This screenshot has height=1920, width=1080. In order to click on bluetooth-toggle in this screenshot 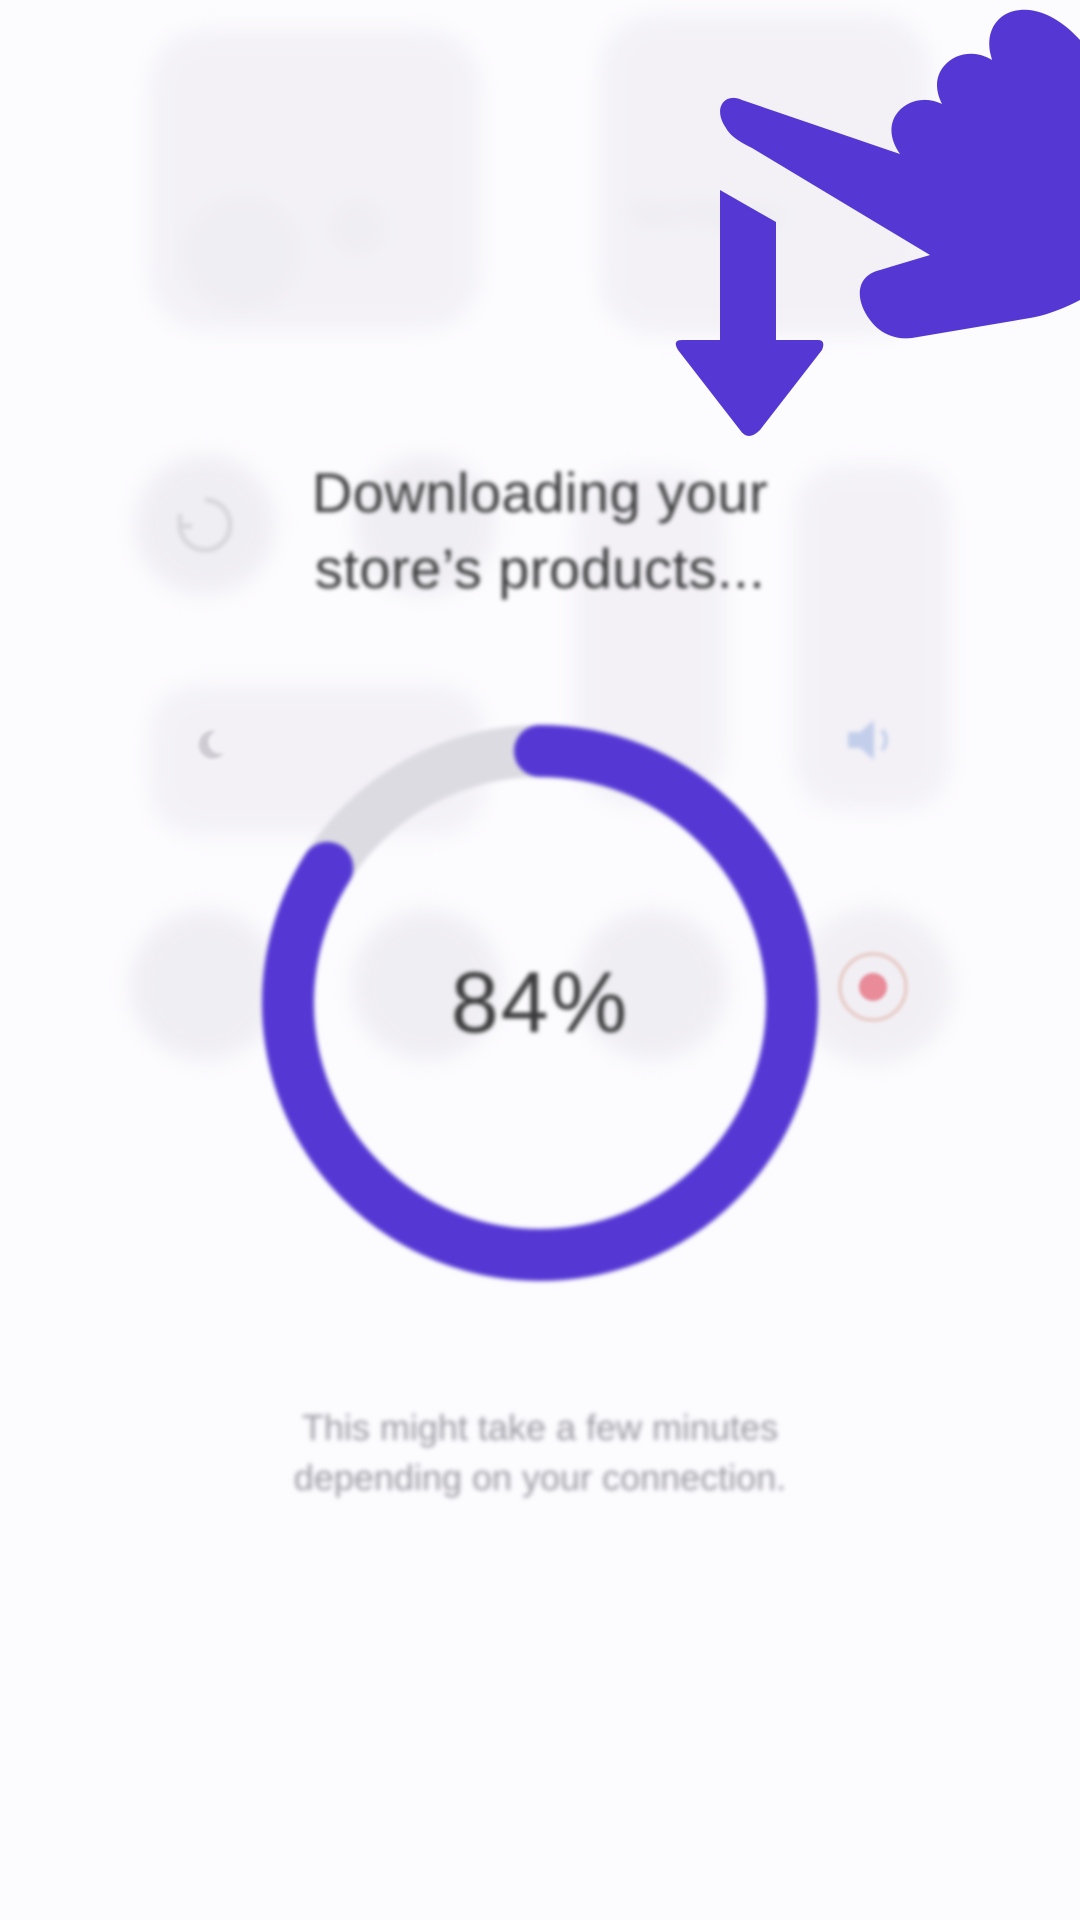, I will do `click(357, 227)`.